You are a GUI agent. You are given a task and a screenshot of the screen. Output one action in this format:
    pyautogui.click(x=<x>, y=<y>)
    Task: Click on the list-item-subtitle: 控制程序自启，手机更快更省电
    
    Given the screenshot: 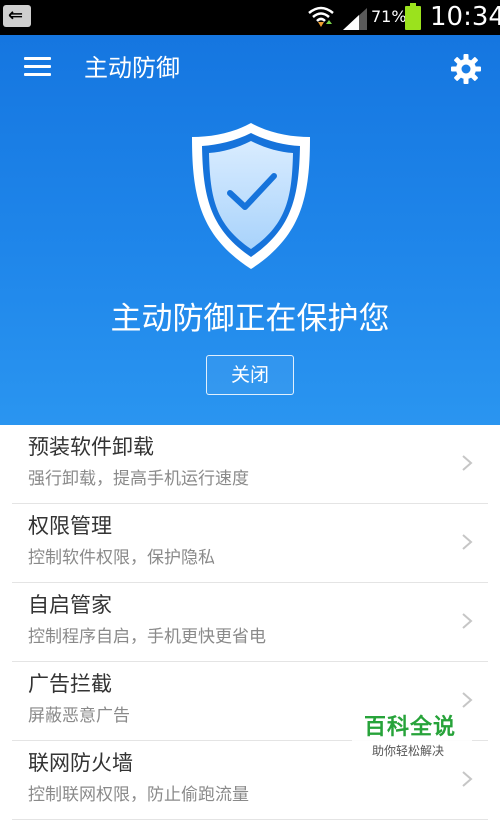 What is the action you would take?
    pyautogui.click(x=147, y=637)
    